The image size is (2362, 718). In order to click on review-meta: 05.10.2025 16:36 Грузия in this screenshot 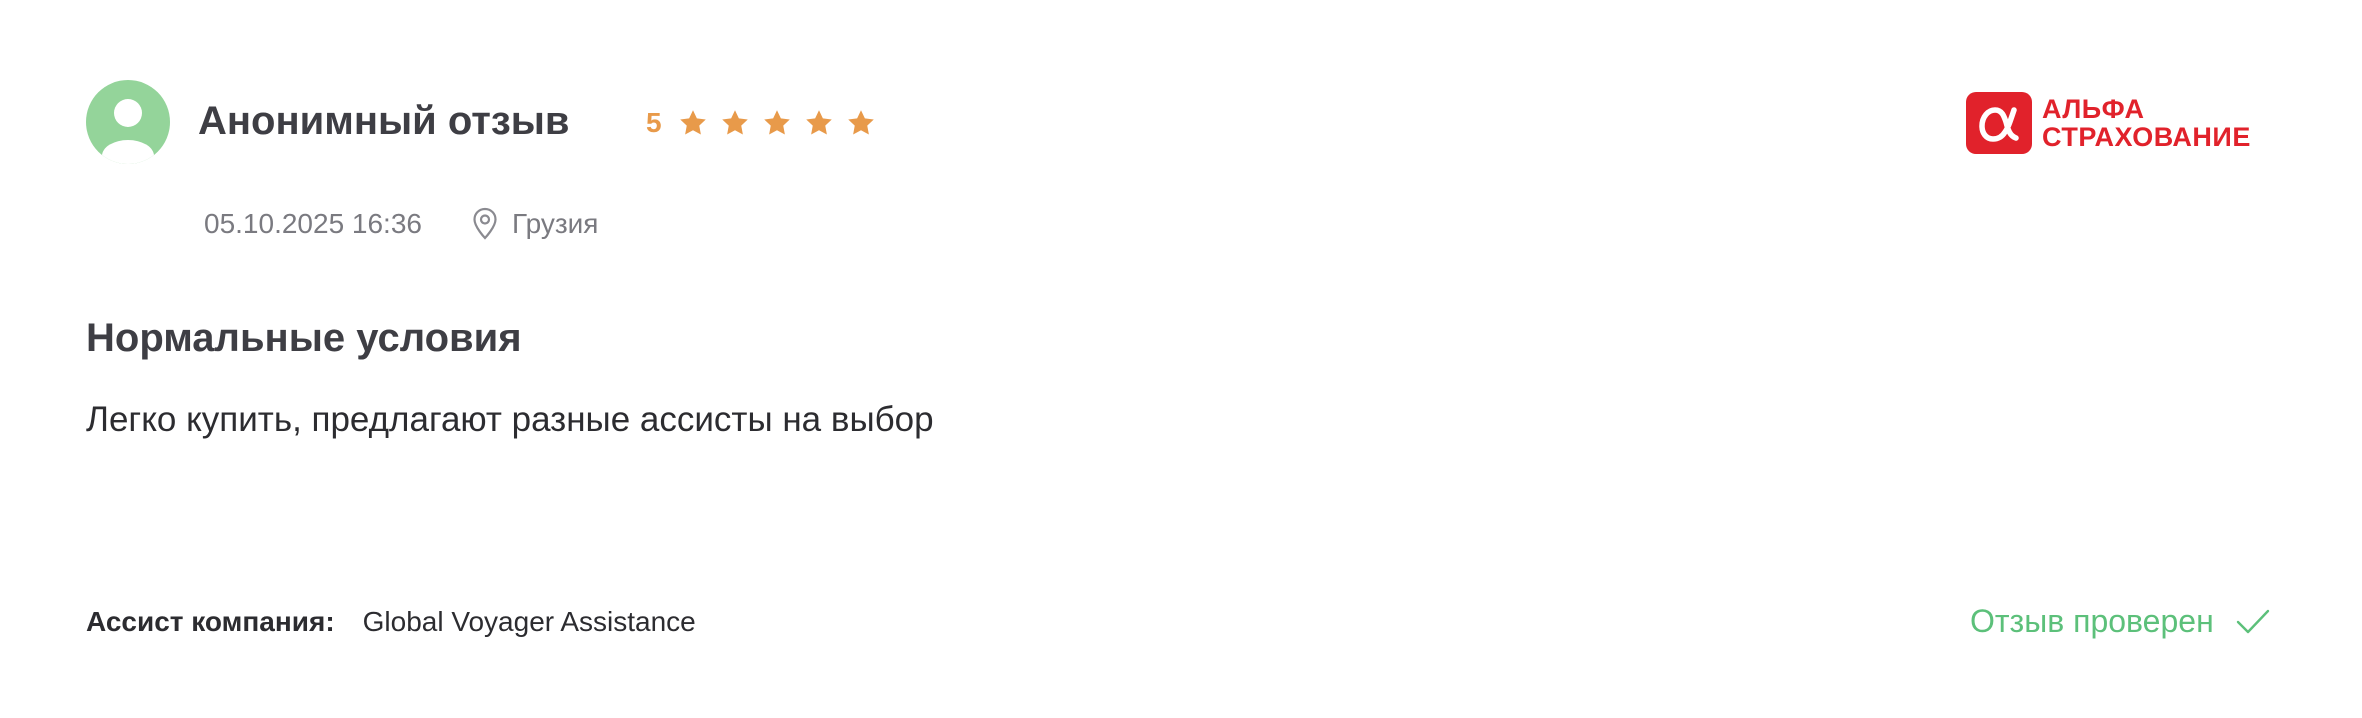, I will do `click(401, 224)`.